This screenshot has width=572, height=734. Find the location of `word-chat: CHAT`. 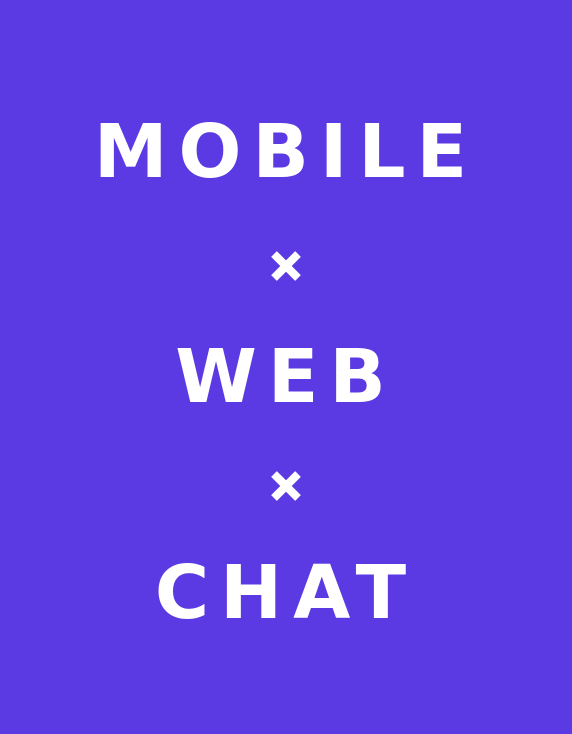

word-chat: CHAT is located at coordinates (286, 593).